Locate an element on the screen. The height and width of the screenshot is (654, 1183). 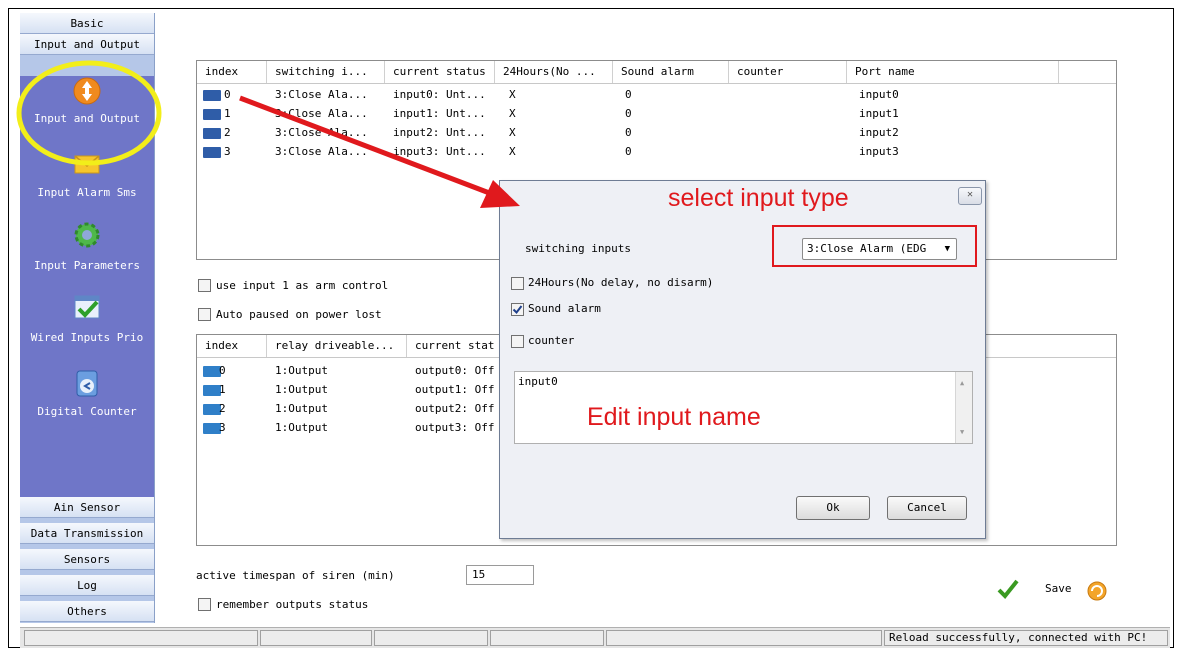
row-port: input3 is located at coordinates (879, 151).